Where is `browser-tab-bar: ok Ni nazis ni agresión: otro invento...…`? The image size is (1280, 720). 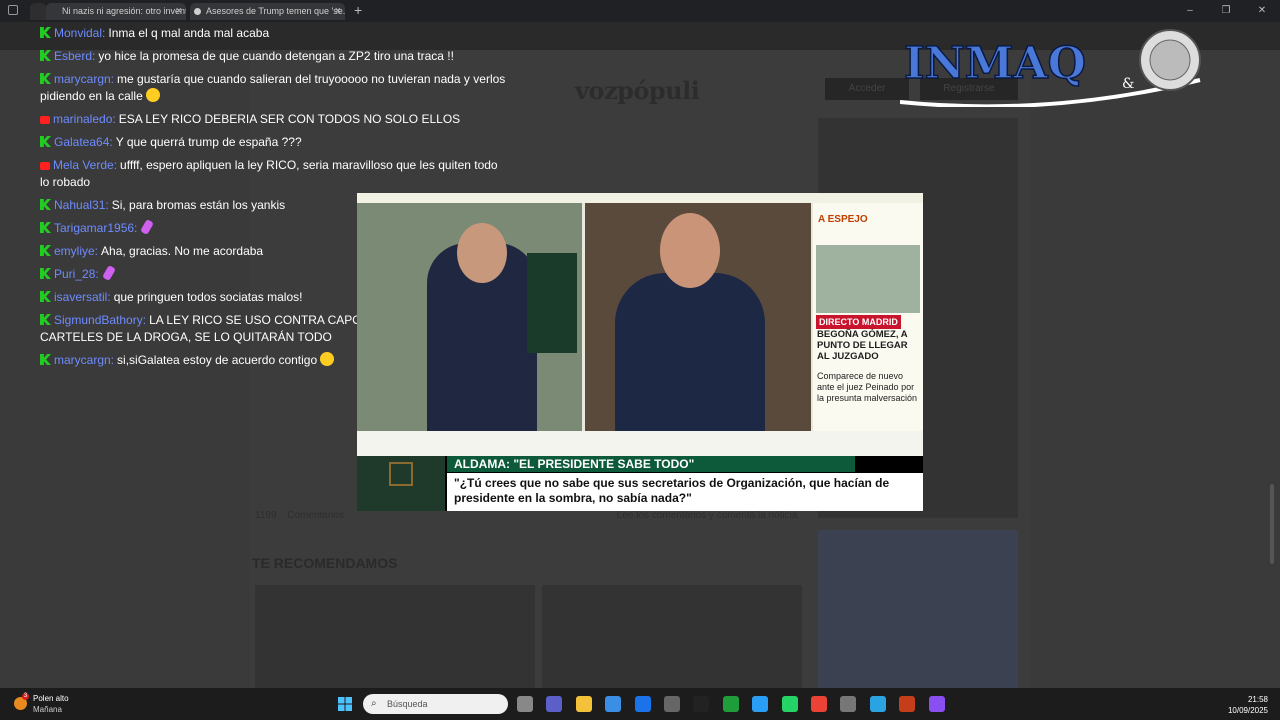
browser-tab-bar: ok Ni nazis ni agresión: otro invento...… is located at coordinates (640, 11).